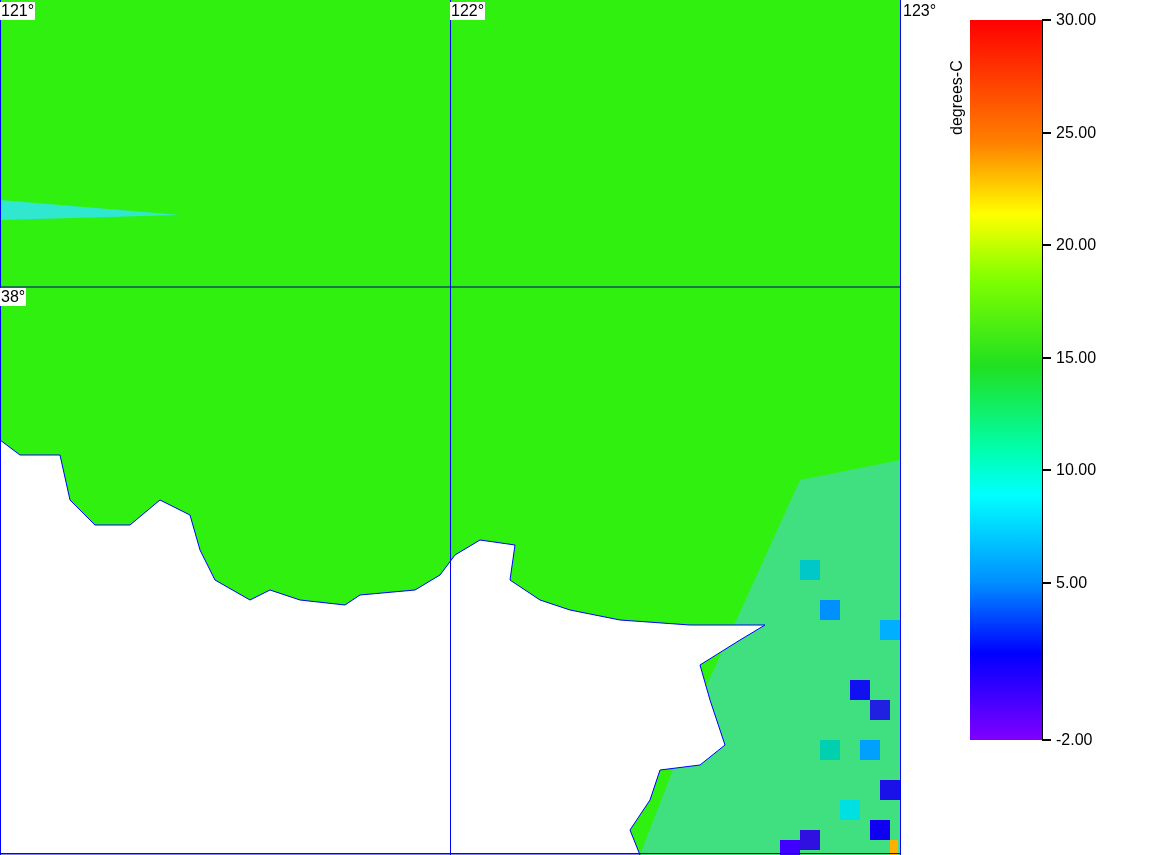  What do you see at coordinates (1076, 357) in the screenshot?
I see `scale-label: 15.00` at bounding box center [1076, 357].